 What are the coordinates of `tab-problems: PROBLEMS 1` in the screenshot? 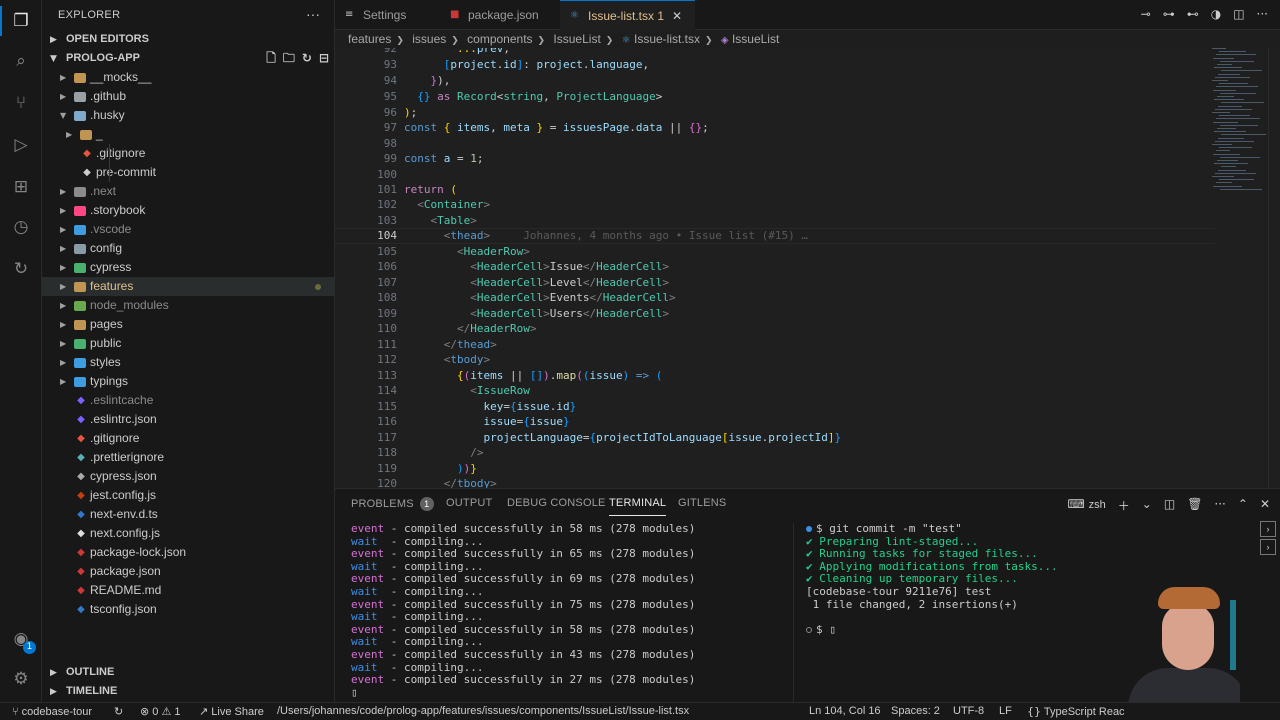 It's located at (392, 504).